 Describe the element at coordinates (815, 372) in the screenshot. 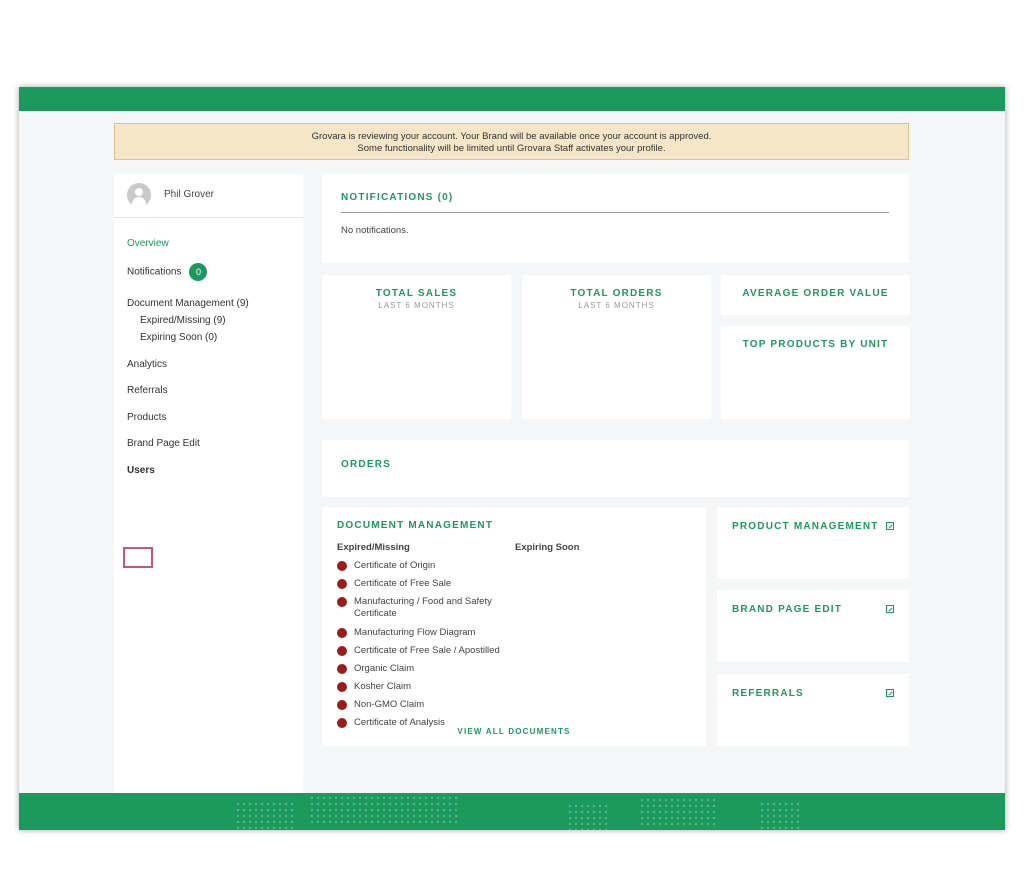

I see `top-products-card: TOP PRODUCTS BY UNIT` at that location.